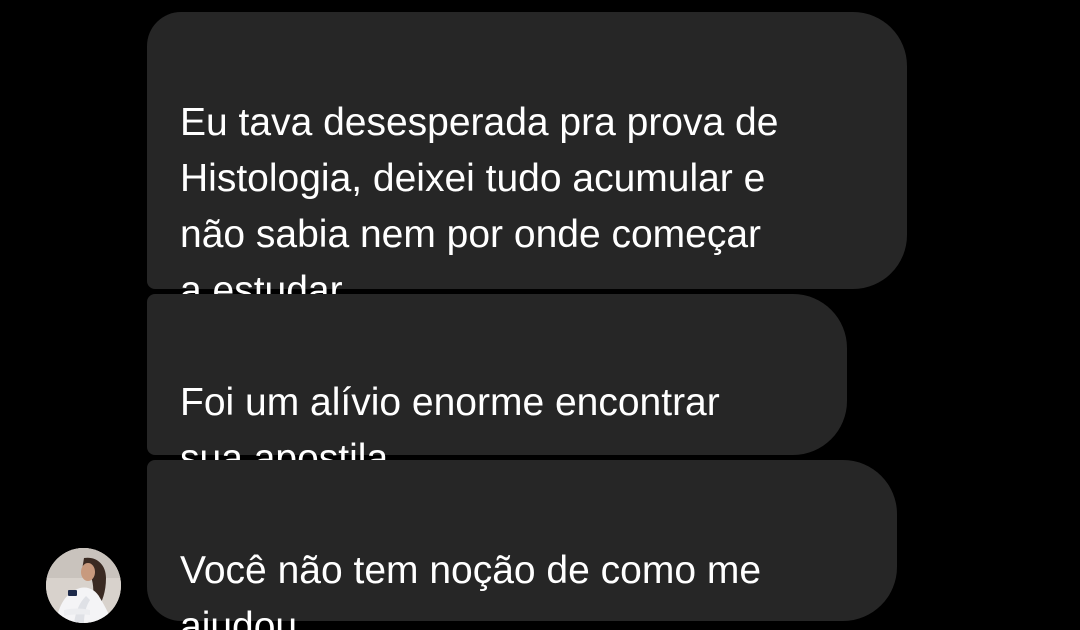 The width and height of the screenshot is (1080, 630). I want to click on avatar-photo-icon, so click(83, 585).